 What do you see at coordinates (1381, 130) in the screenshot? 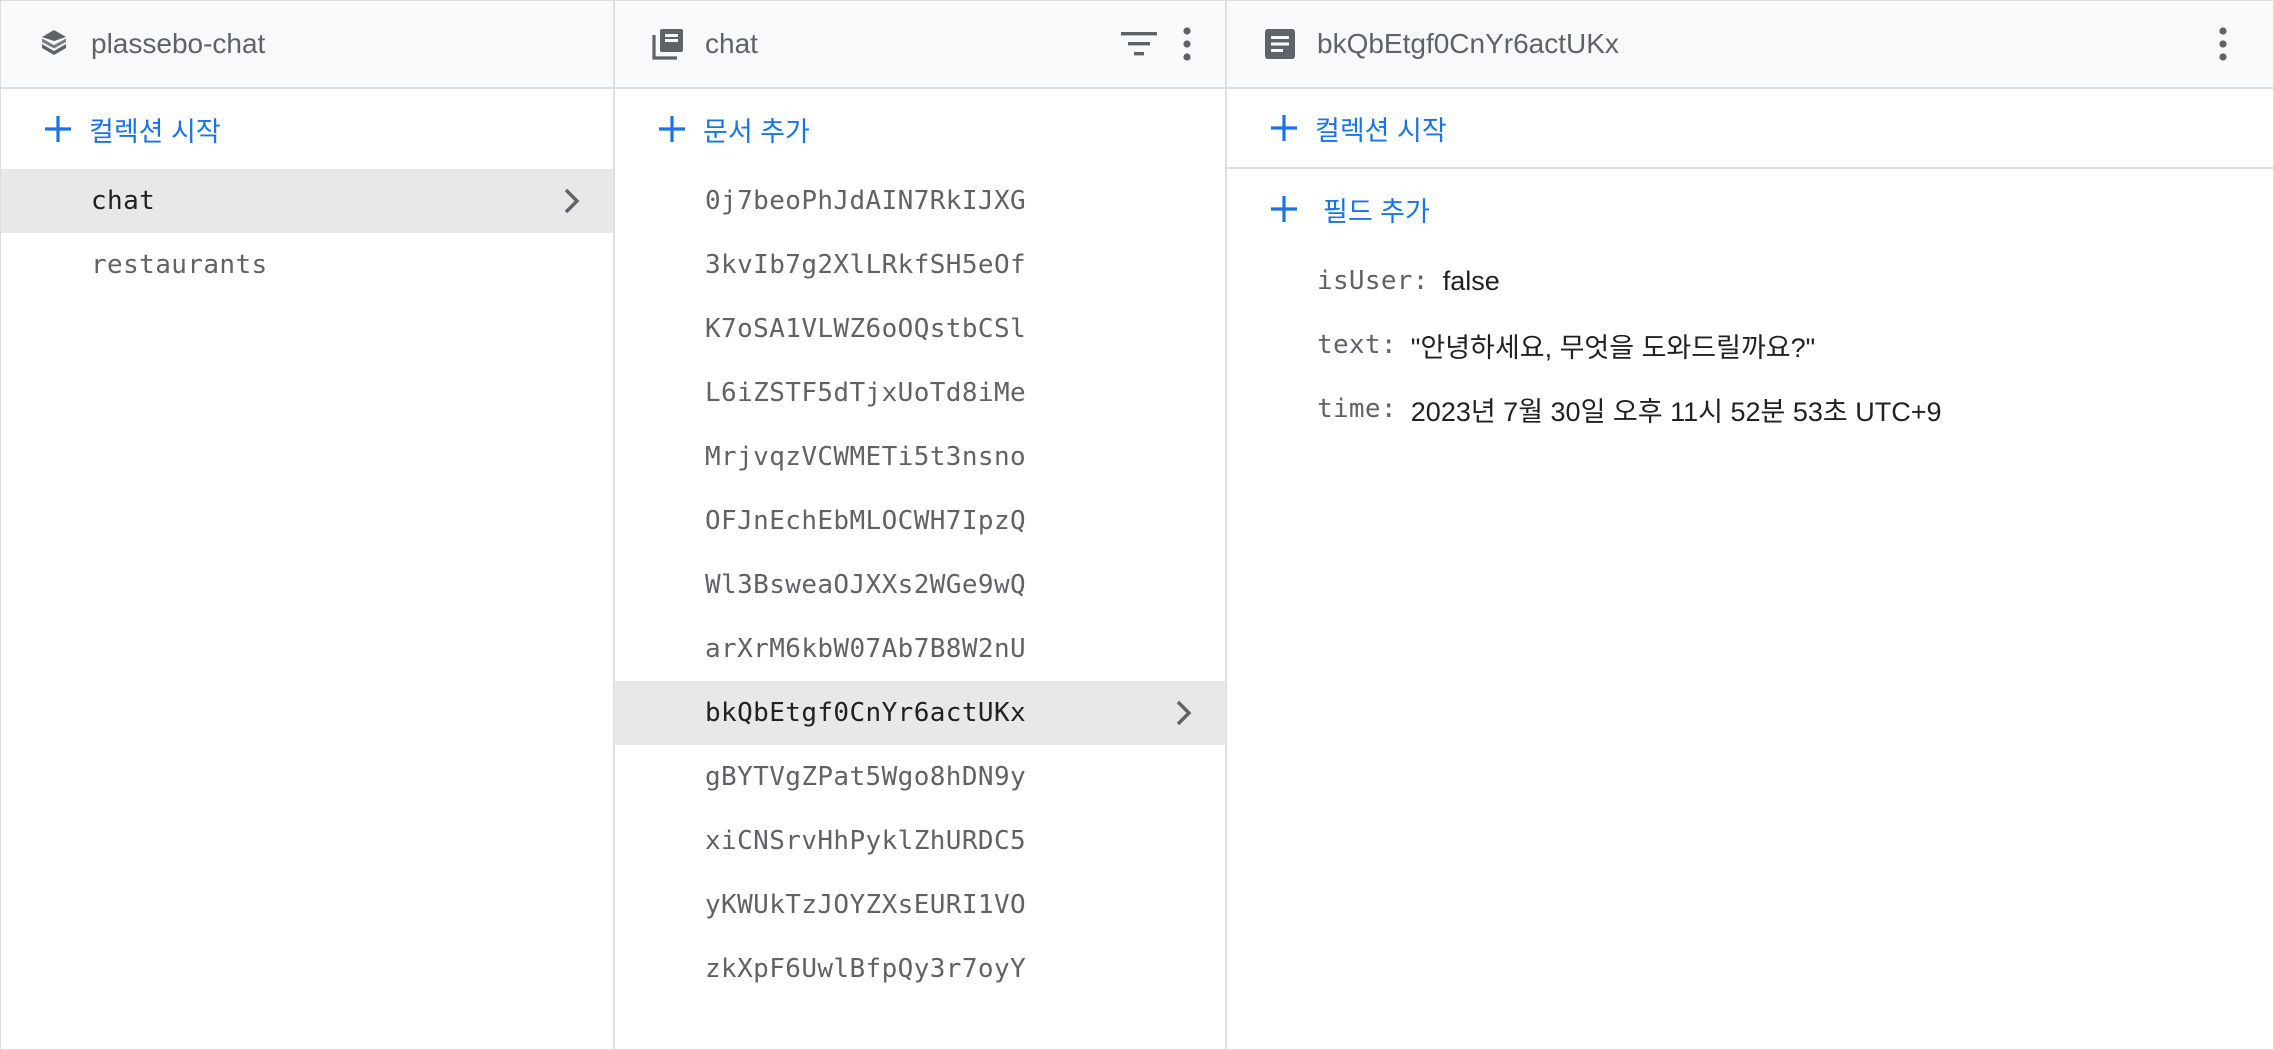
I see `start-subcollection-label: 컬렉션 시작` at bounding box center [1381, 130].